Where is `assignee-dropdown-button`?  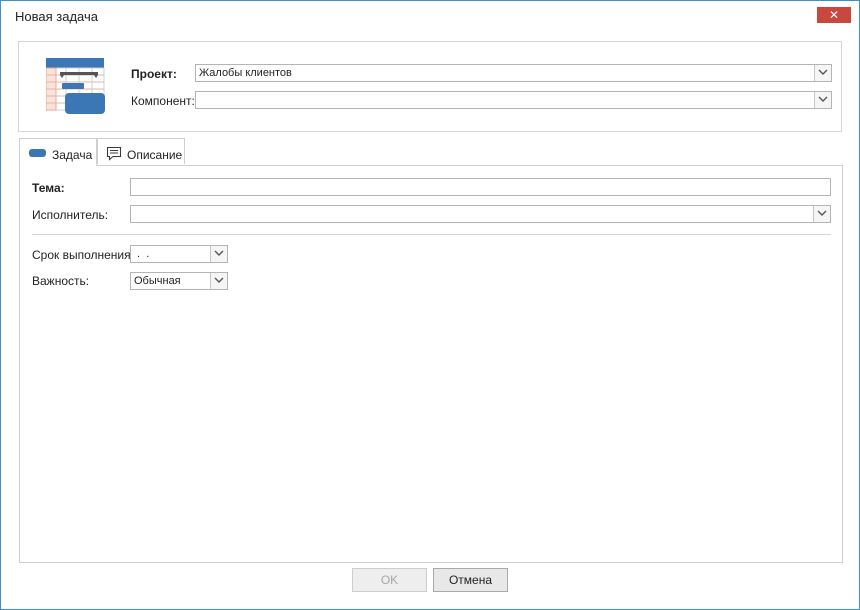
assignee-dropdown-button is located at coordinates (821, 214).